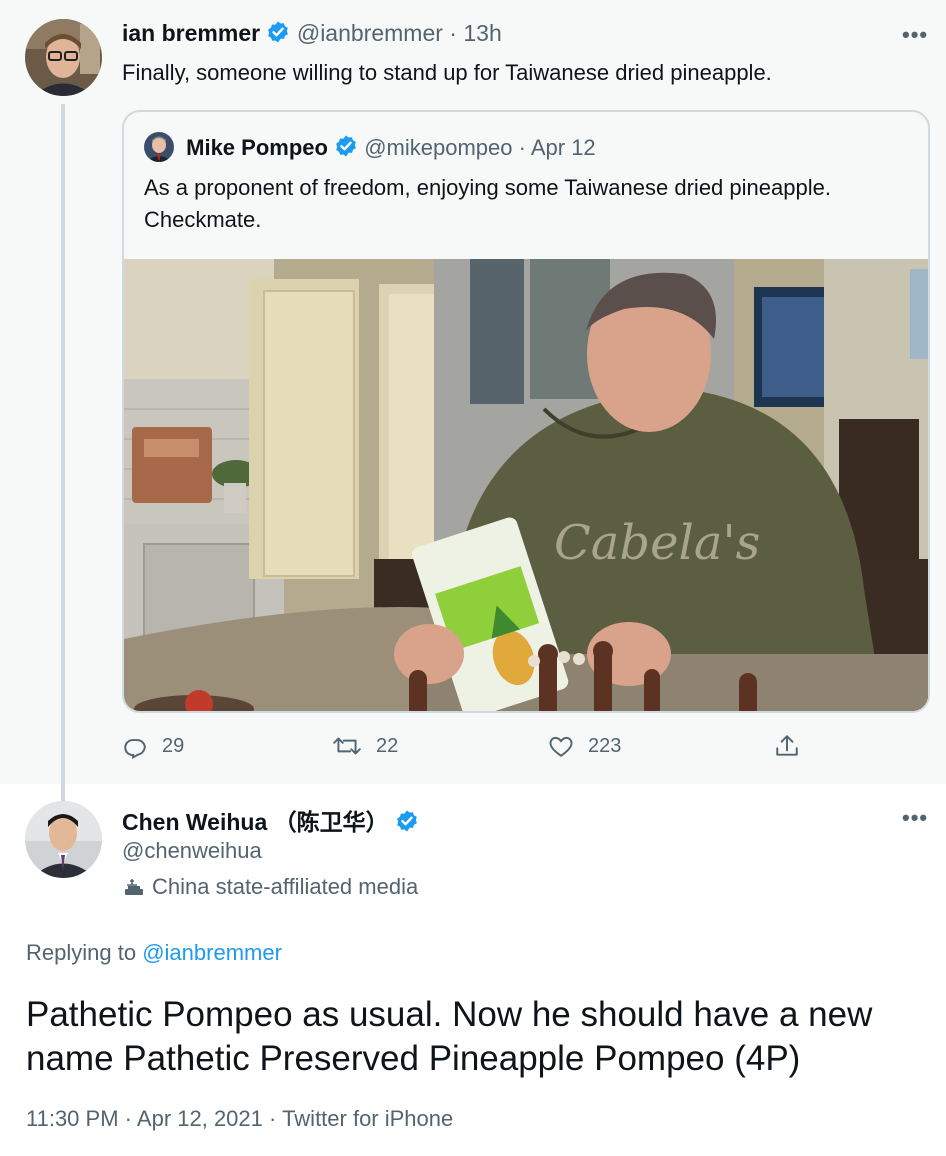  What do you see at coordinates (72, 1118) in the screenshot?
I see `tweet-time: 11:30 PM` at bounding box center [72, 1118].